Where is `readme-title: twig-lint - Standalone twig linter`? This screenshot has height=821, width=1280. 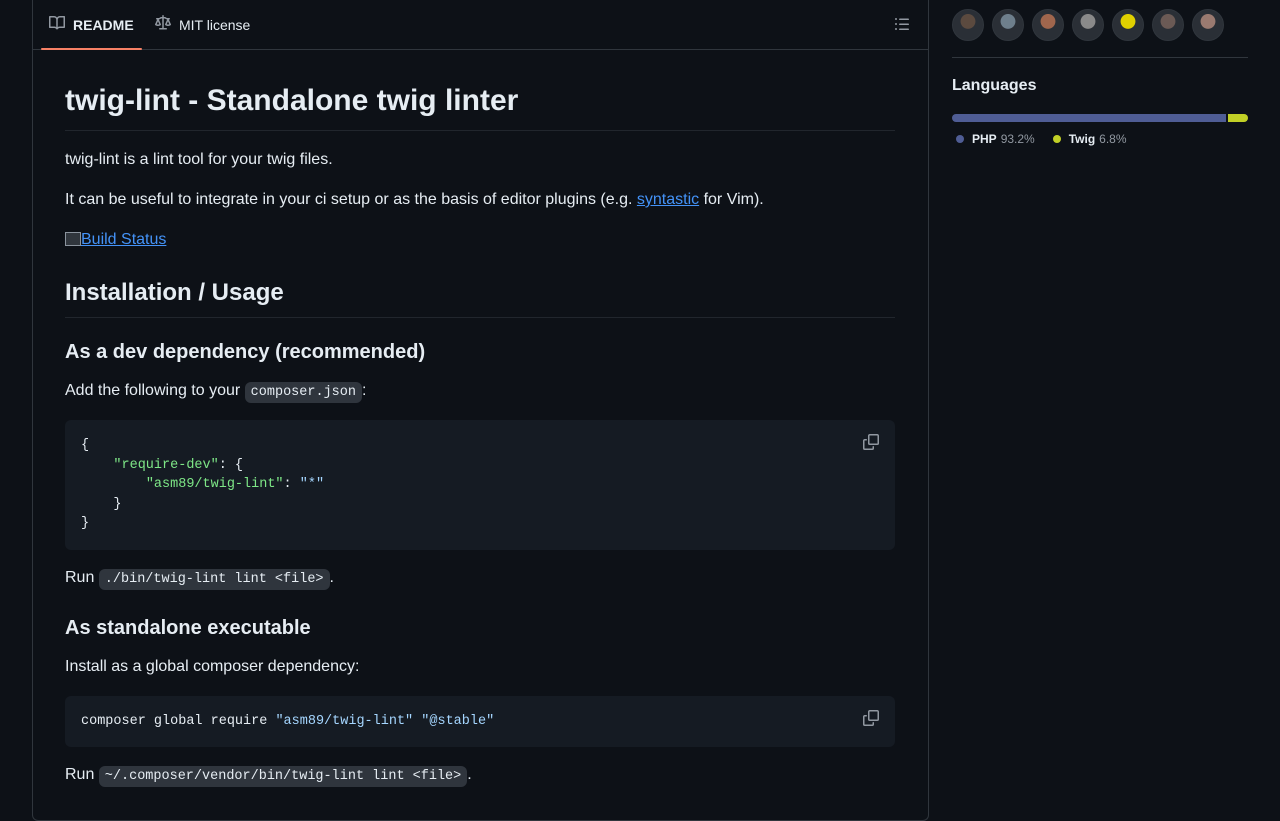 readme-title: twig-lint - Standalone twig linter is located at coordinates (480, 107).